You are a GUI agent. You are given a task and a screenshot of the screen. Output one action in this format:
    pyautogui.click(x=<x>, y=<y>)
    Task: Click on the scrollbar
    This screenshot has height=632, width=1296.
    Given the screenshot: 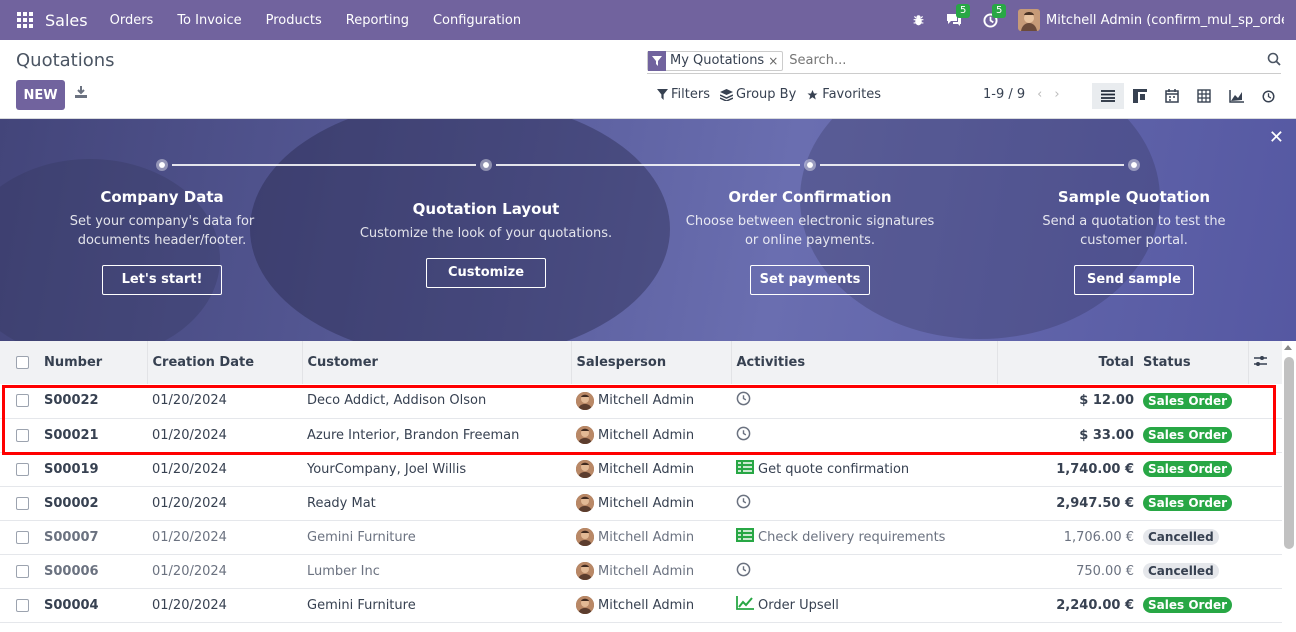 What is the action you would take?
    pyautogui.click(x=1289, y=453)
    